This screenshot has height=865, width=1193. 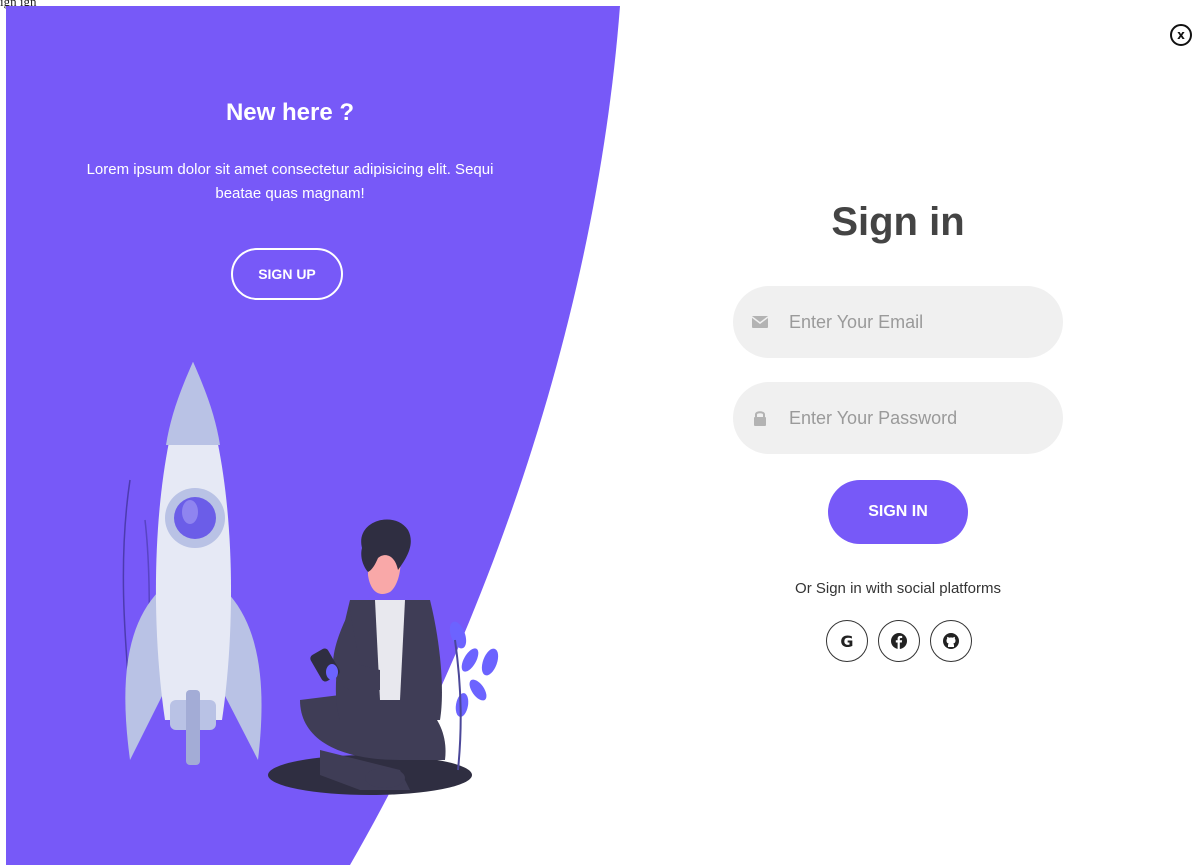 I want to click on github-login-button, so click(x=951, y=641).